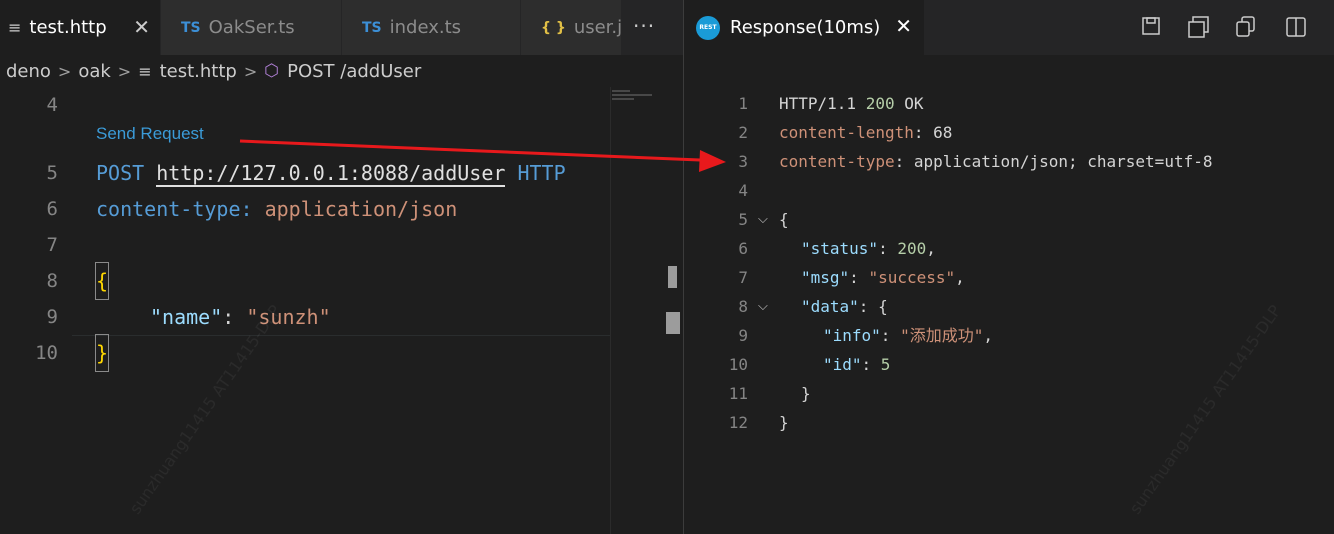 The height and width of the screenshot is (534, 1334). What do you see at coordinates (1009, 335) in the screenshot?
I see `response-line: 9 "info": "添加成功",` at bounding box center [1009, 335].